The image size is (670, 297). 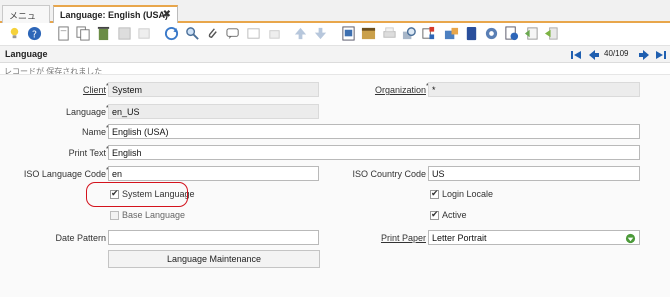 I want to click on lookup-icon, so click(x=630, y=238).